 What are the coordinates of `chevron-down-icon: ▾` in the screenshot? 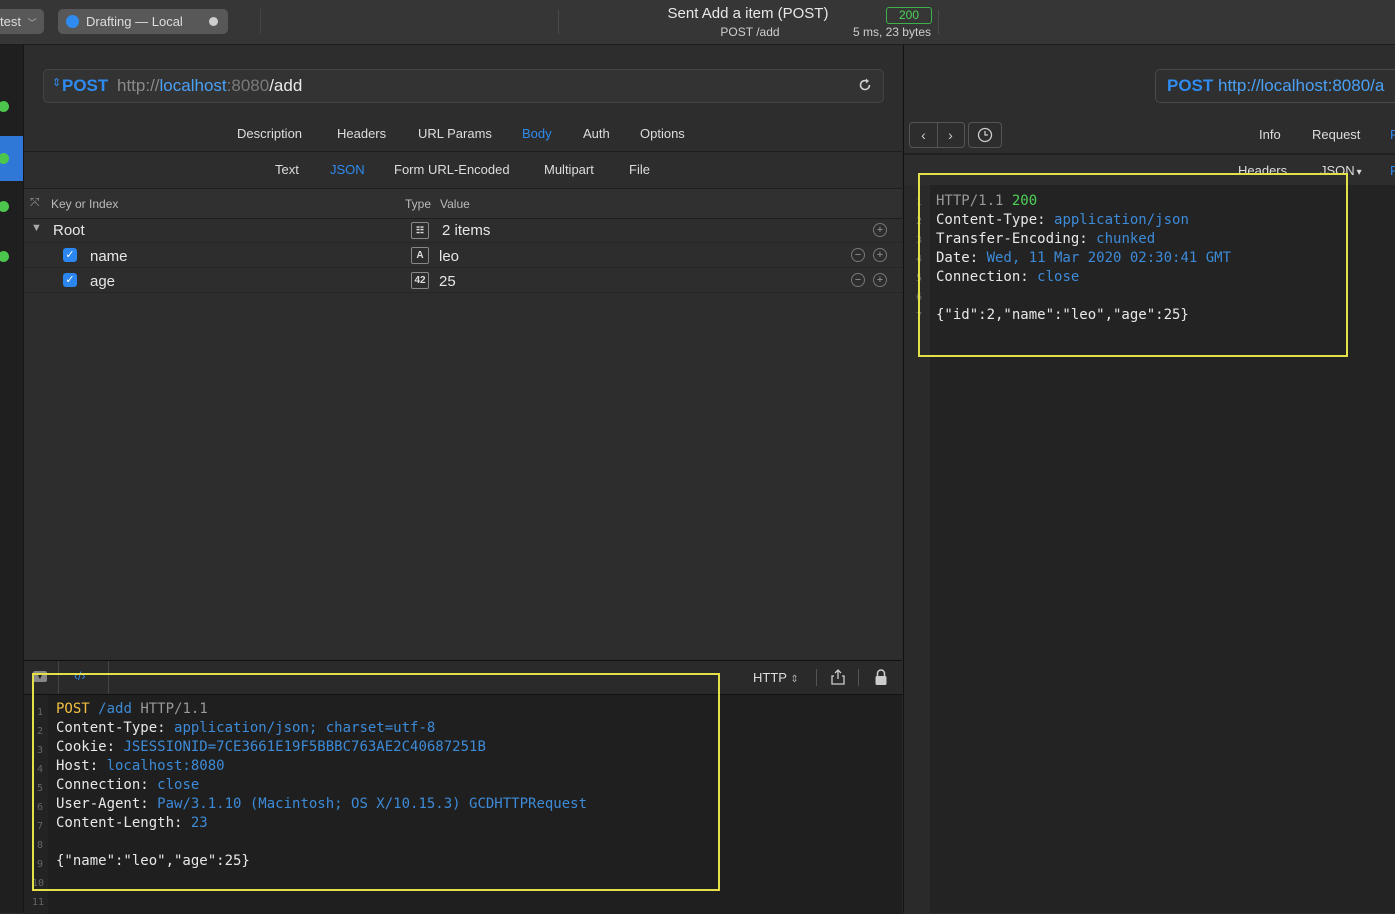 It's located at (1359, 172).